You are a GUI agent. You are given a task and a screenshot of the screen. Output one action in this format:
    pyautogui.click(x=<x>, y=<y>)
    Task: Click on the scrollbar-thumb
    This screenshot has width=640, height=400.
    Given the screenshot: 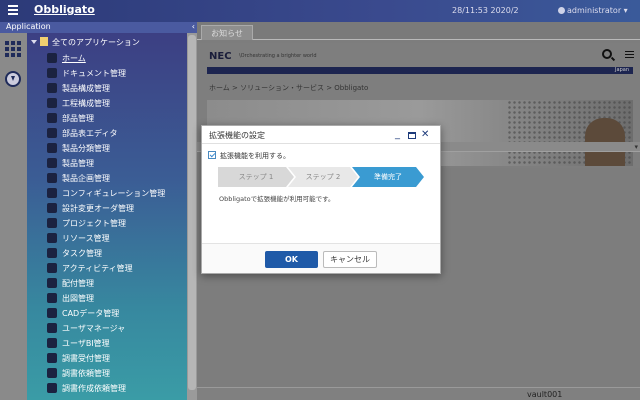 What is the action you would take?
    pyautogui.click(x=192, y=212)
    